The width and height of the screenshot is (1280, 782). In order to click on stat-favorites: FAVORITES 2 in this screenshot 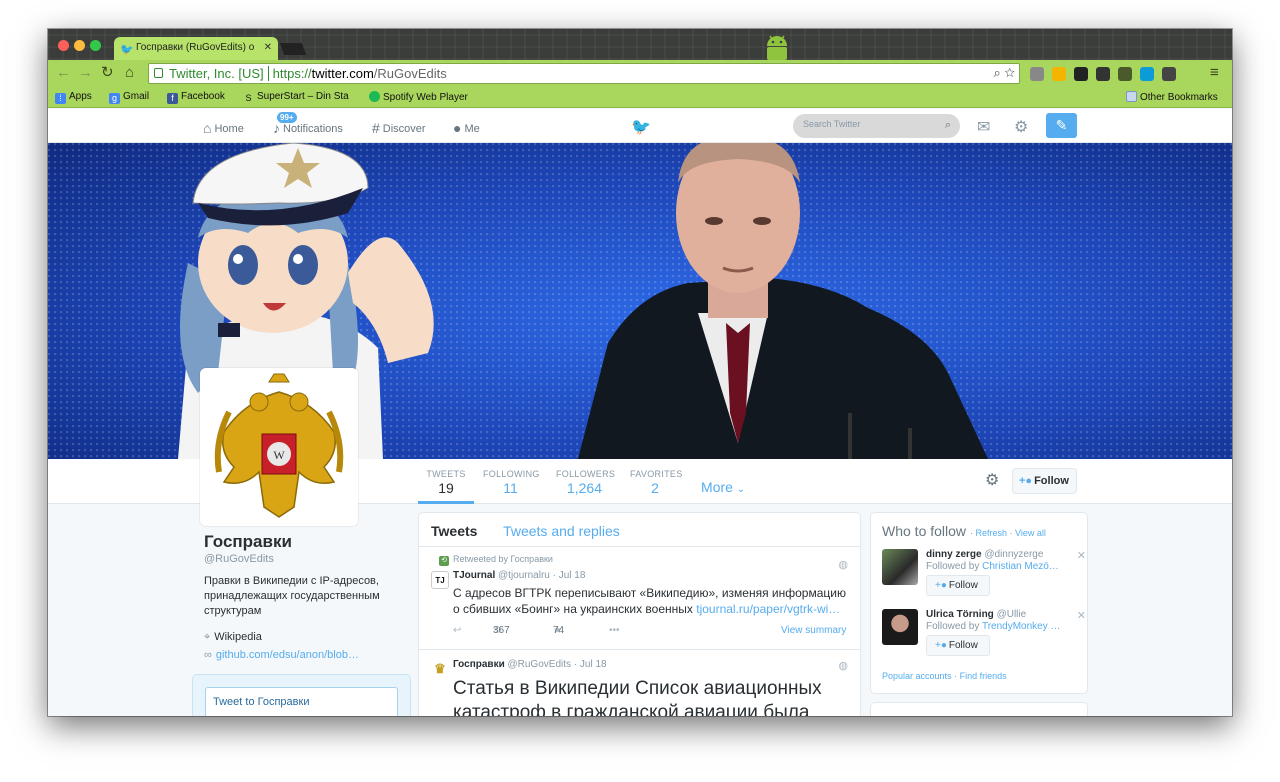, I will do `click(656, 482)`.